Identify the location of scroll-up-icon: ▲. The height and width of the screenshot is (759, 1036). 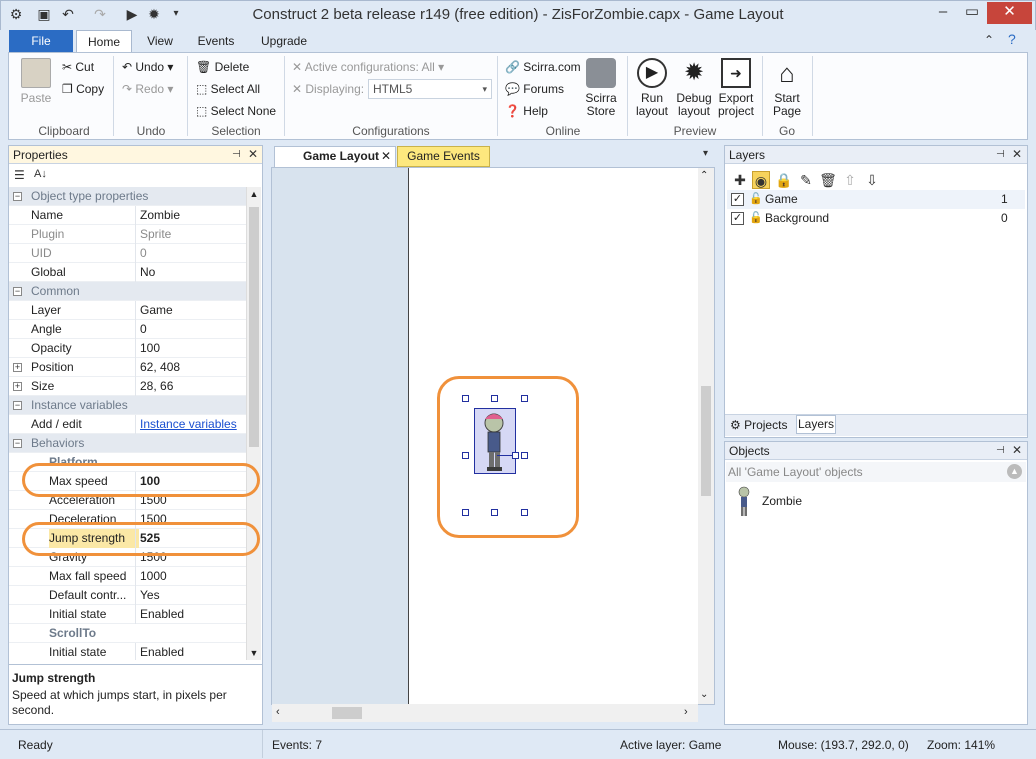
(254, 194).